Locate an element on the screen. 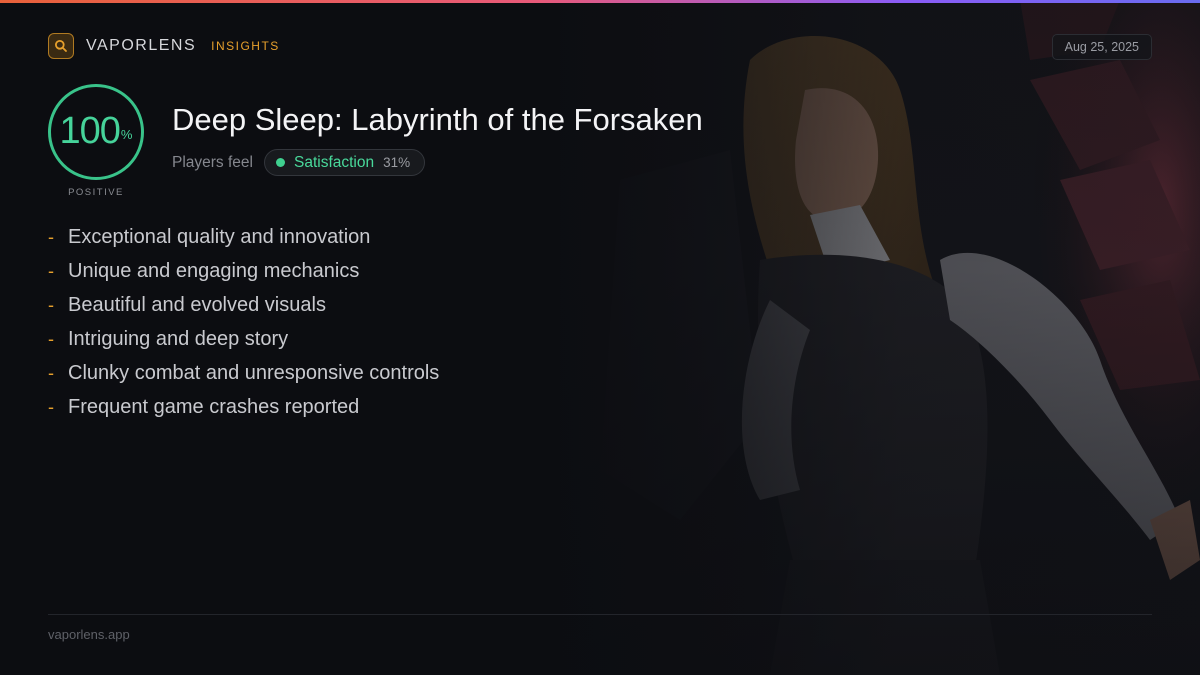 This screenshot has height=675, width=1200. list-item-text: Unique and engaging mechanics is located at coordinates (214, 270).